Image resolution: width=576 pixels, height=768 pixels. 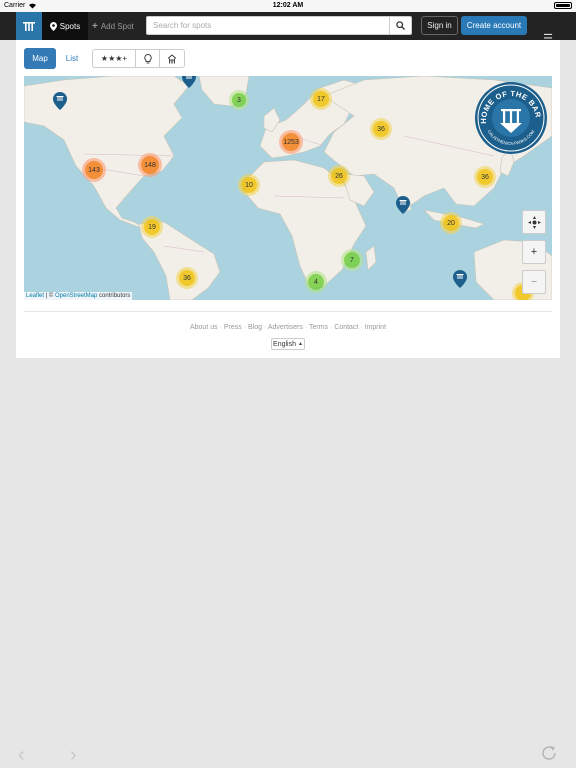 I want to click on battery-icon, so click(x=563, y=5).